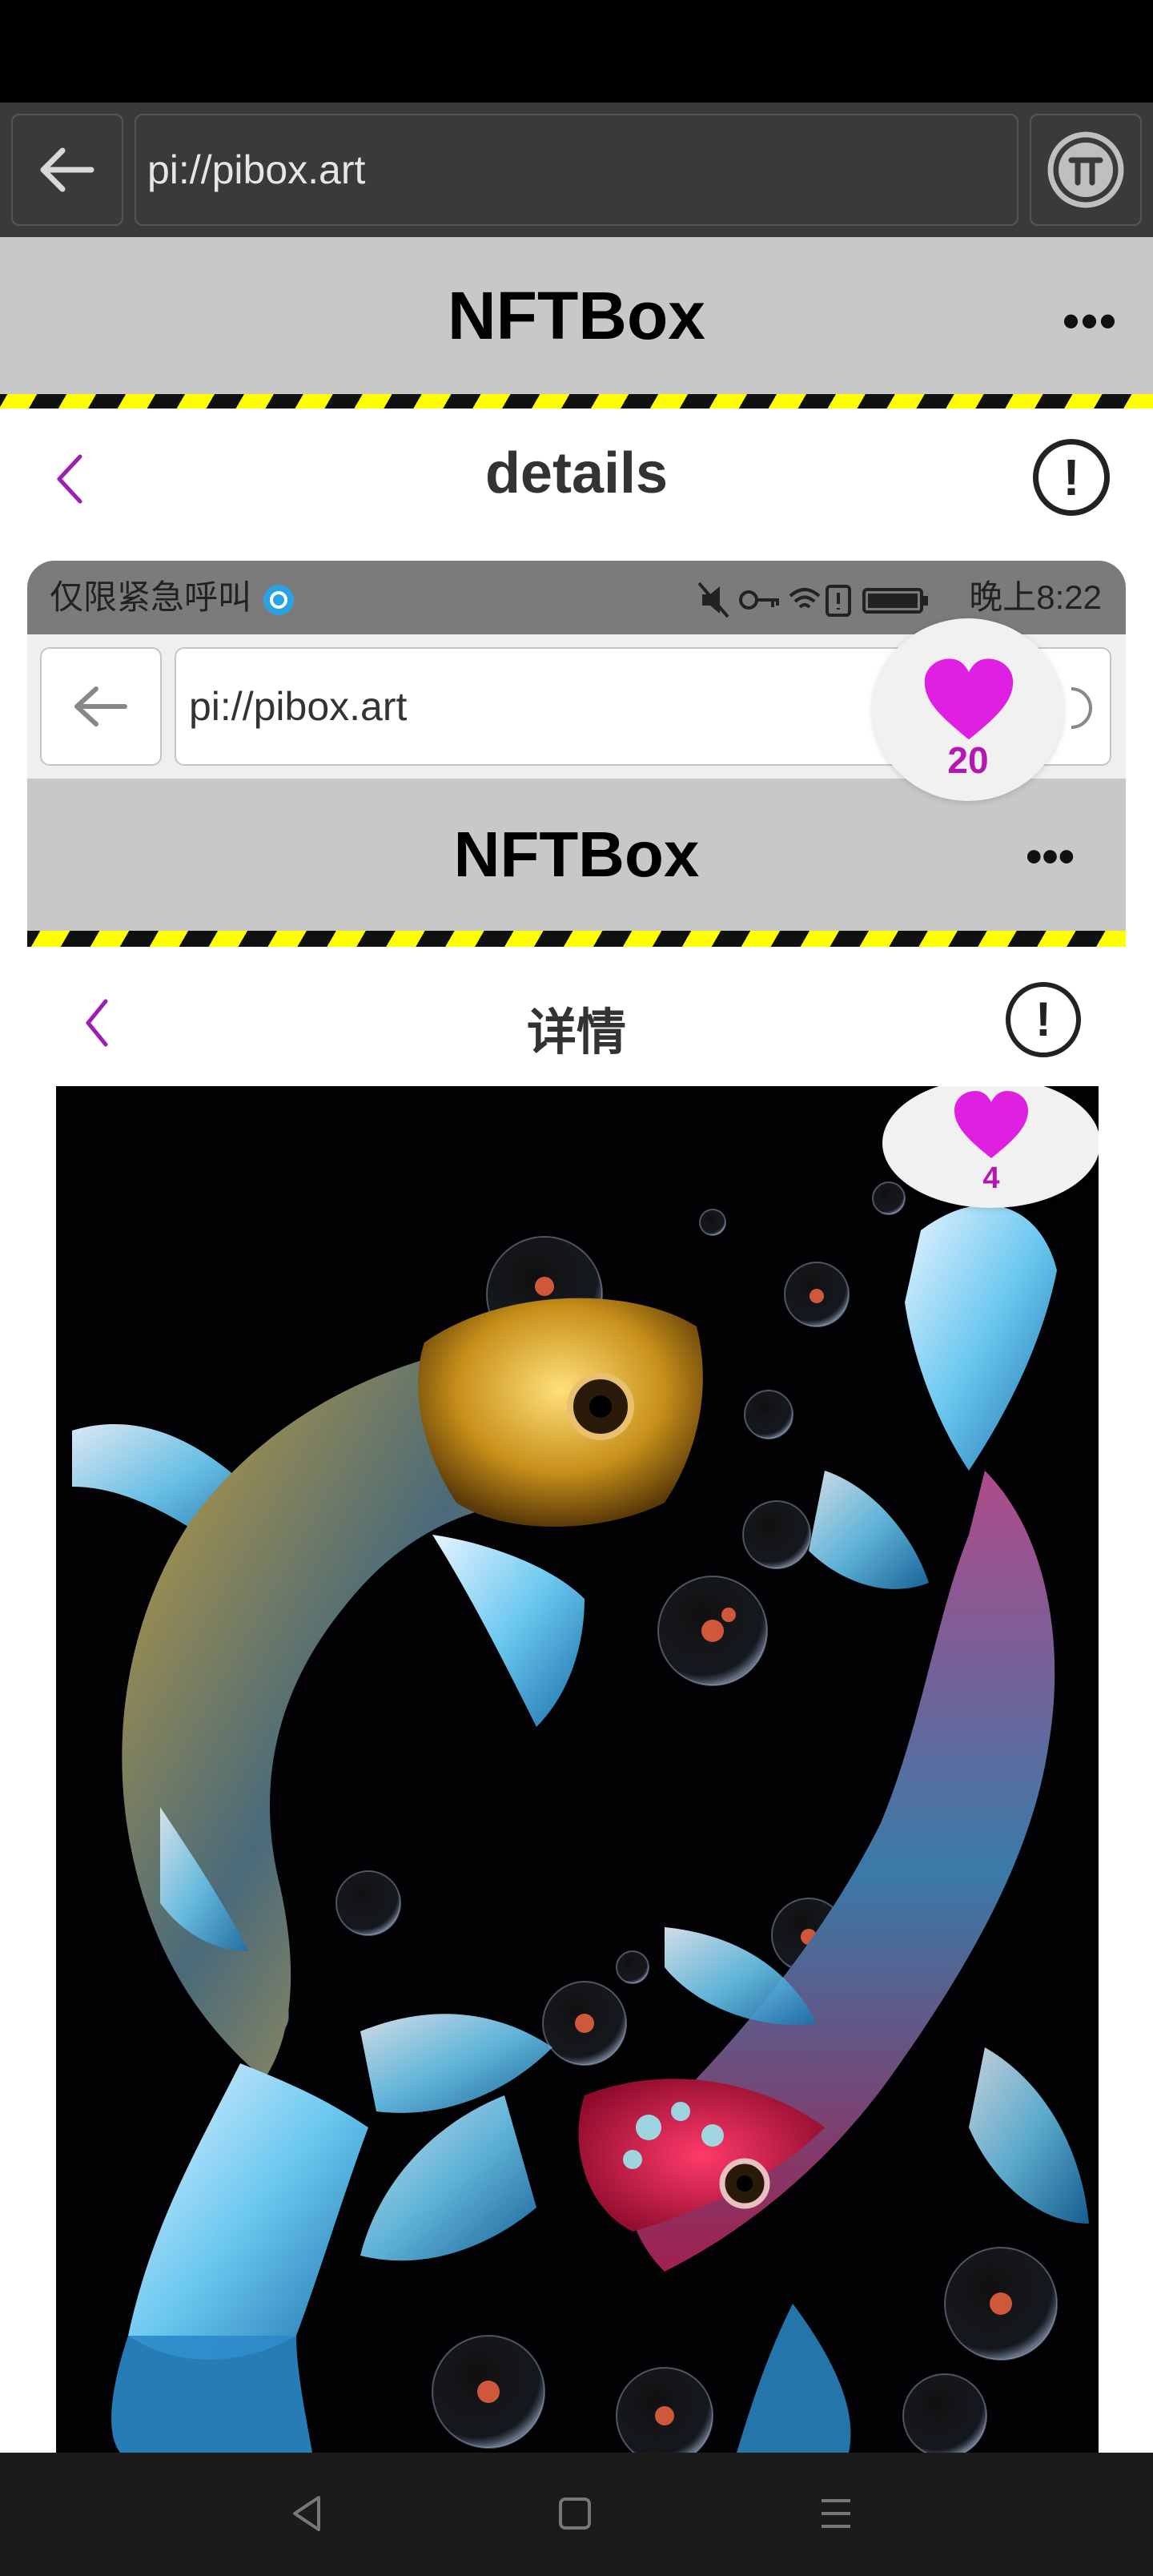 Image resolution: width=1153 pixels, height=2576 pixels. I want to click on browser-back-button, so click(67, 170).